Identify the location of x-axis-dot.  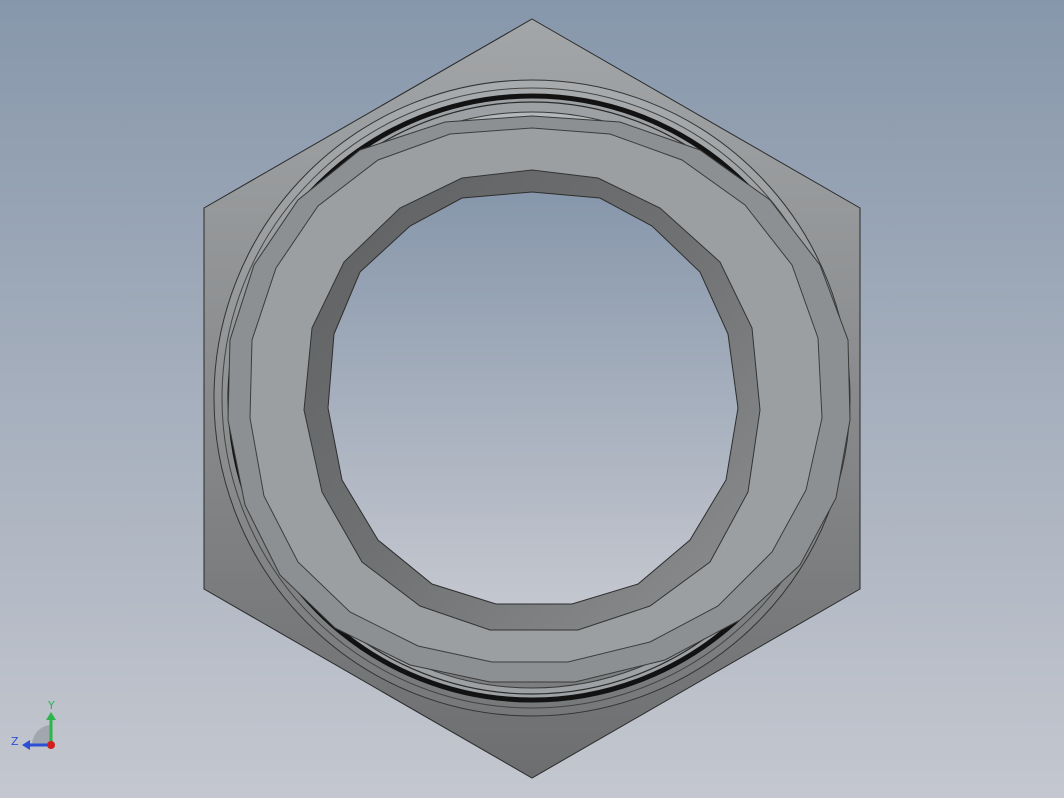
(51, 745).